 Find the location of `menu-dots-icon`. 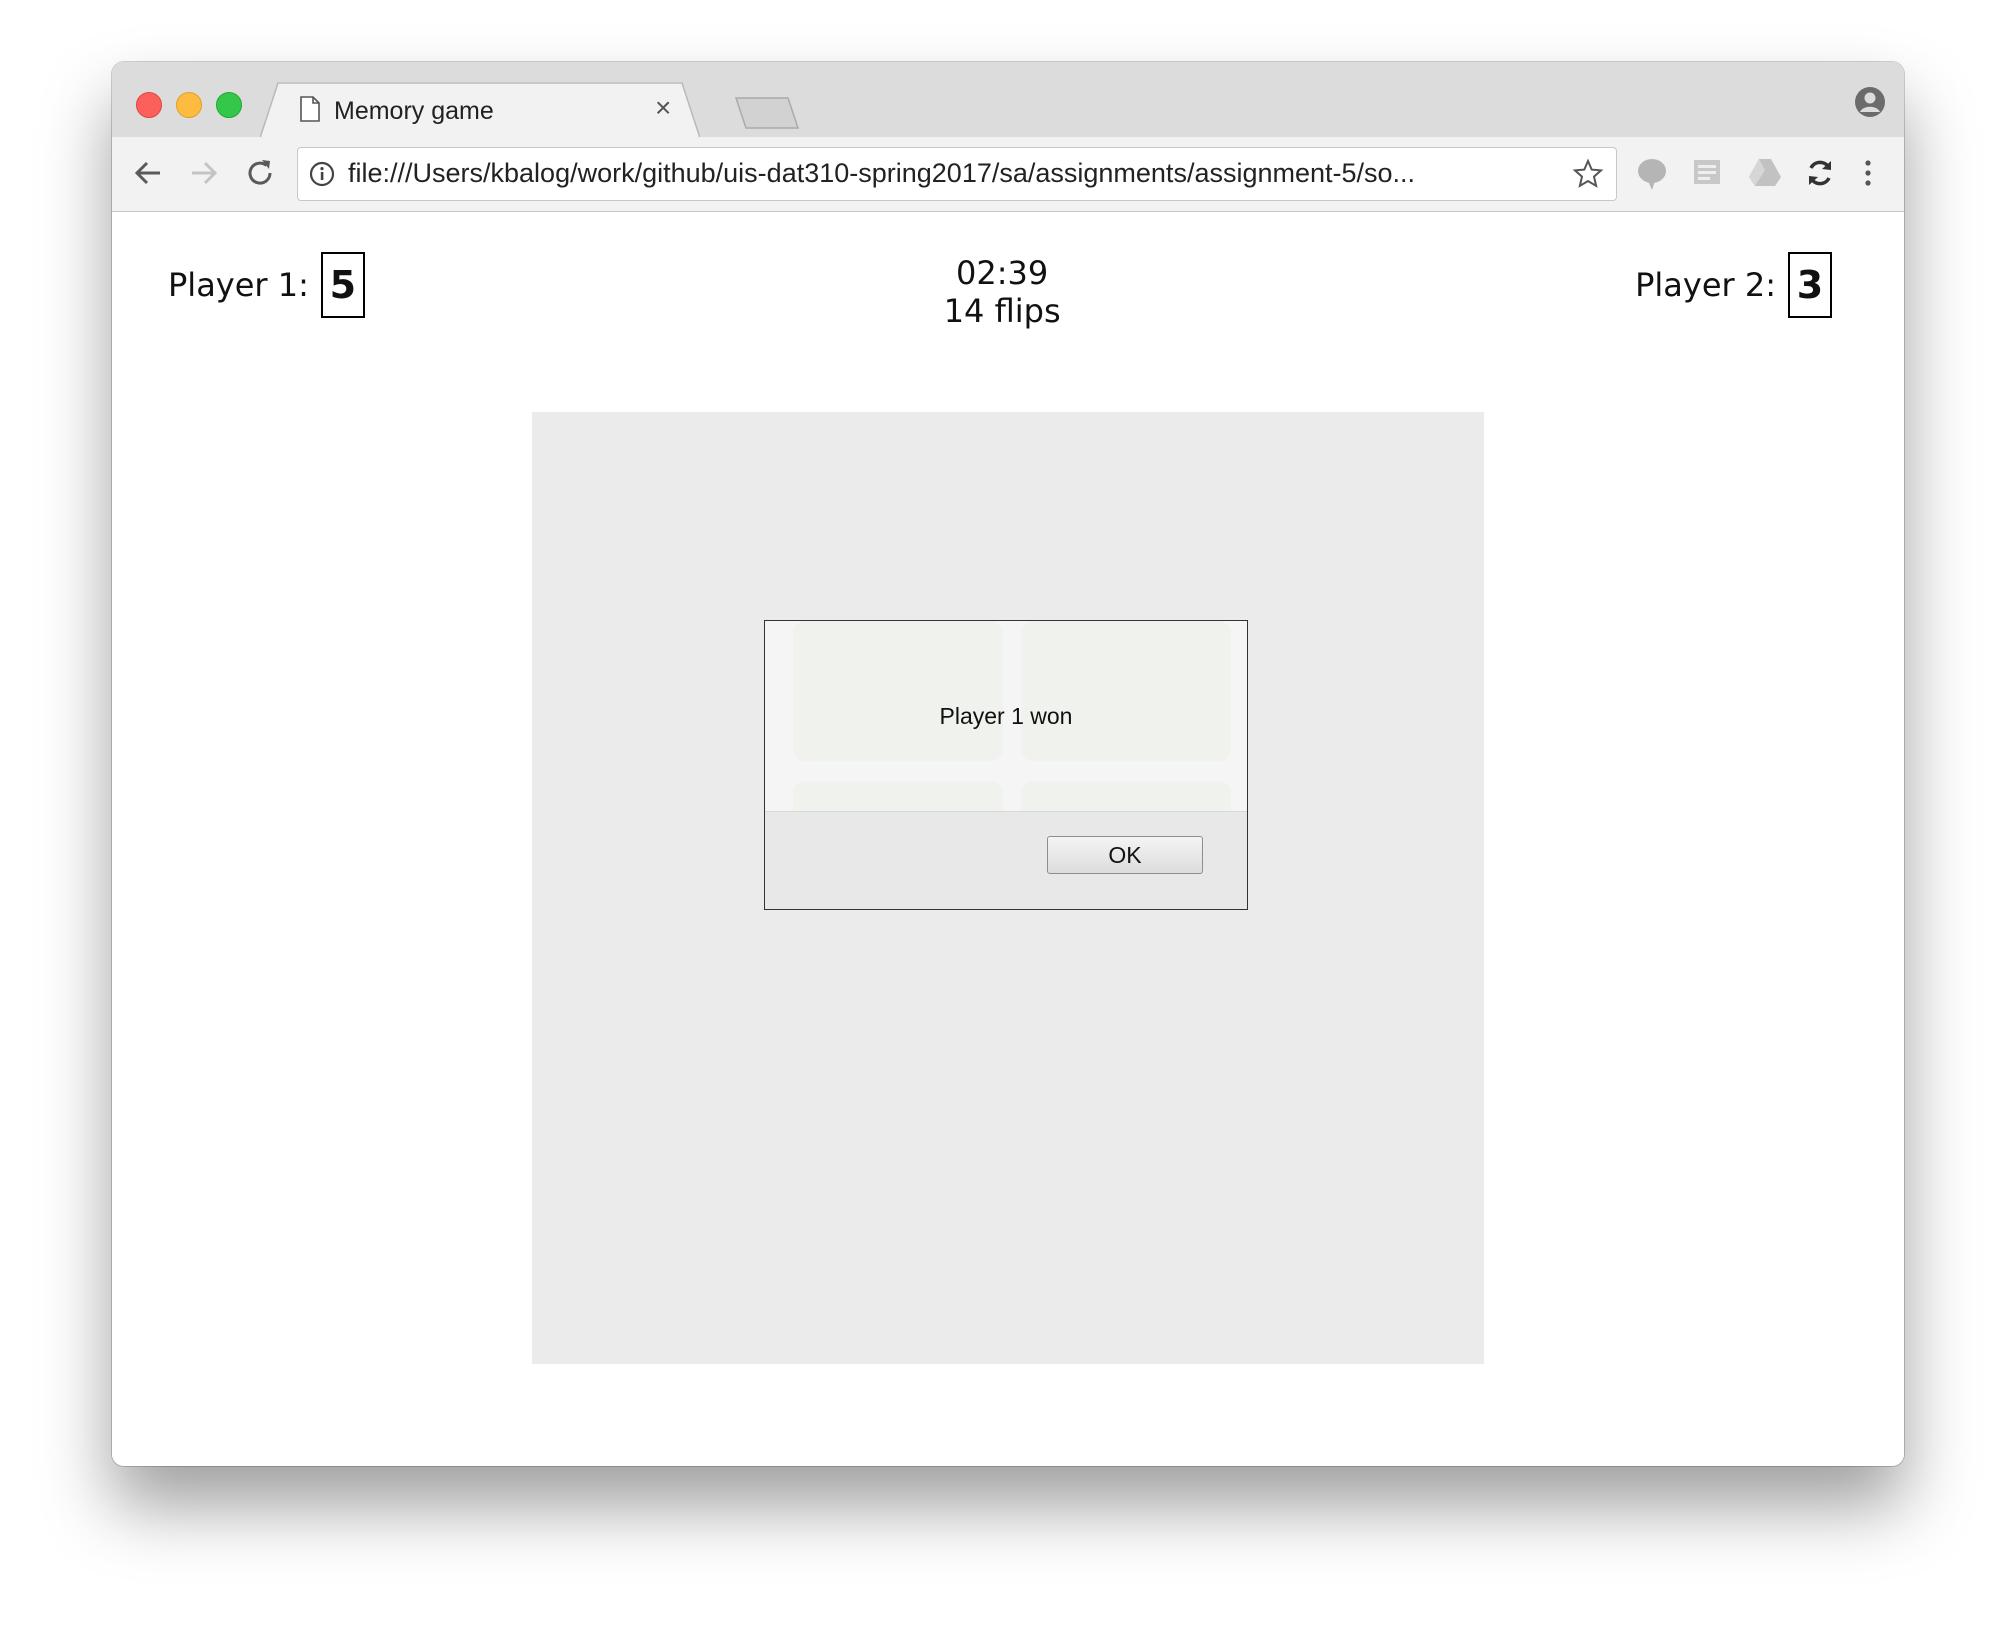

menu-dots-icon is located at coordinates (1868, 175).